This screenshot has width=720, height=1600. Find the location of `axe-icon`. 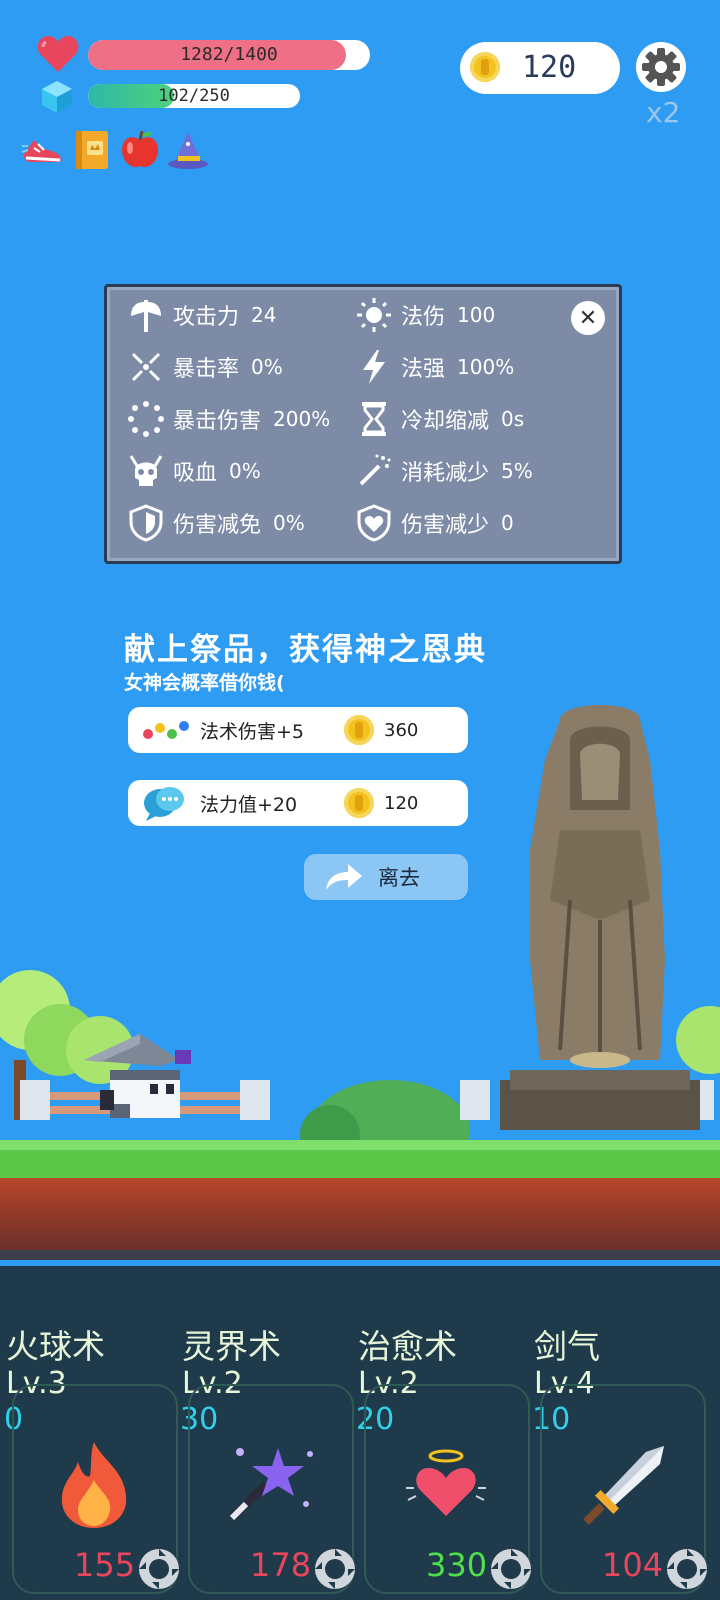

axe-icon is located at coordinates (146, 316).